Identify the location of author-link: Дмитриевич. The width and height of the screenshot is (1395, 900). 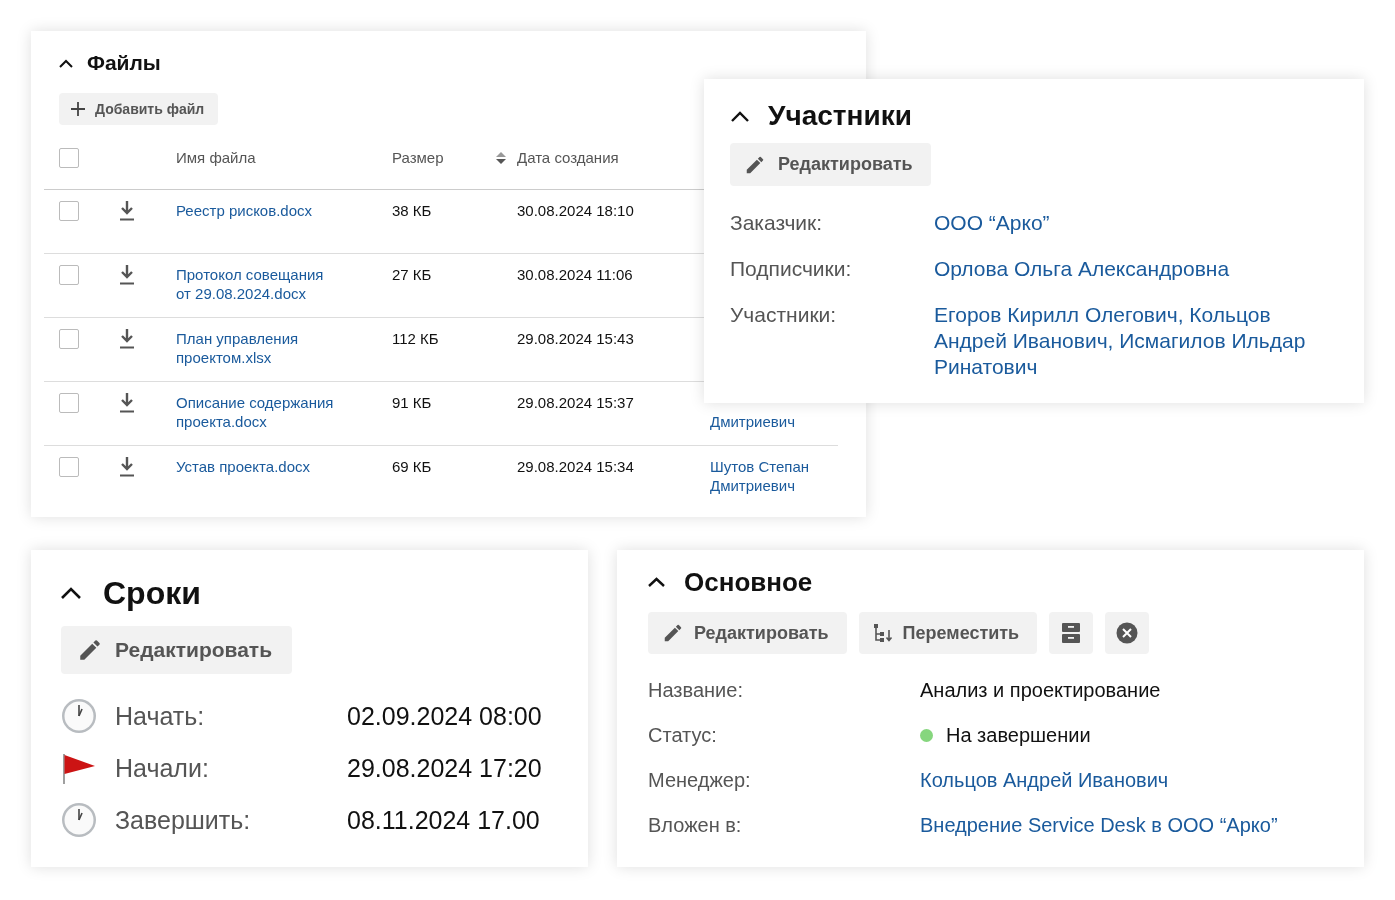
(774, 421).